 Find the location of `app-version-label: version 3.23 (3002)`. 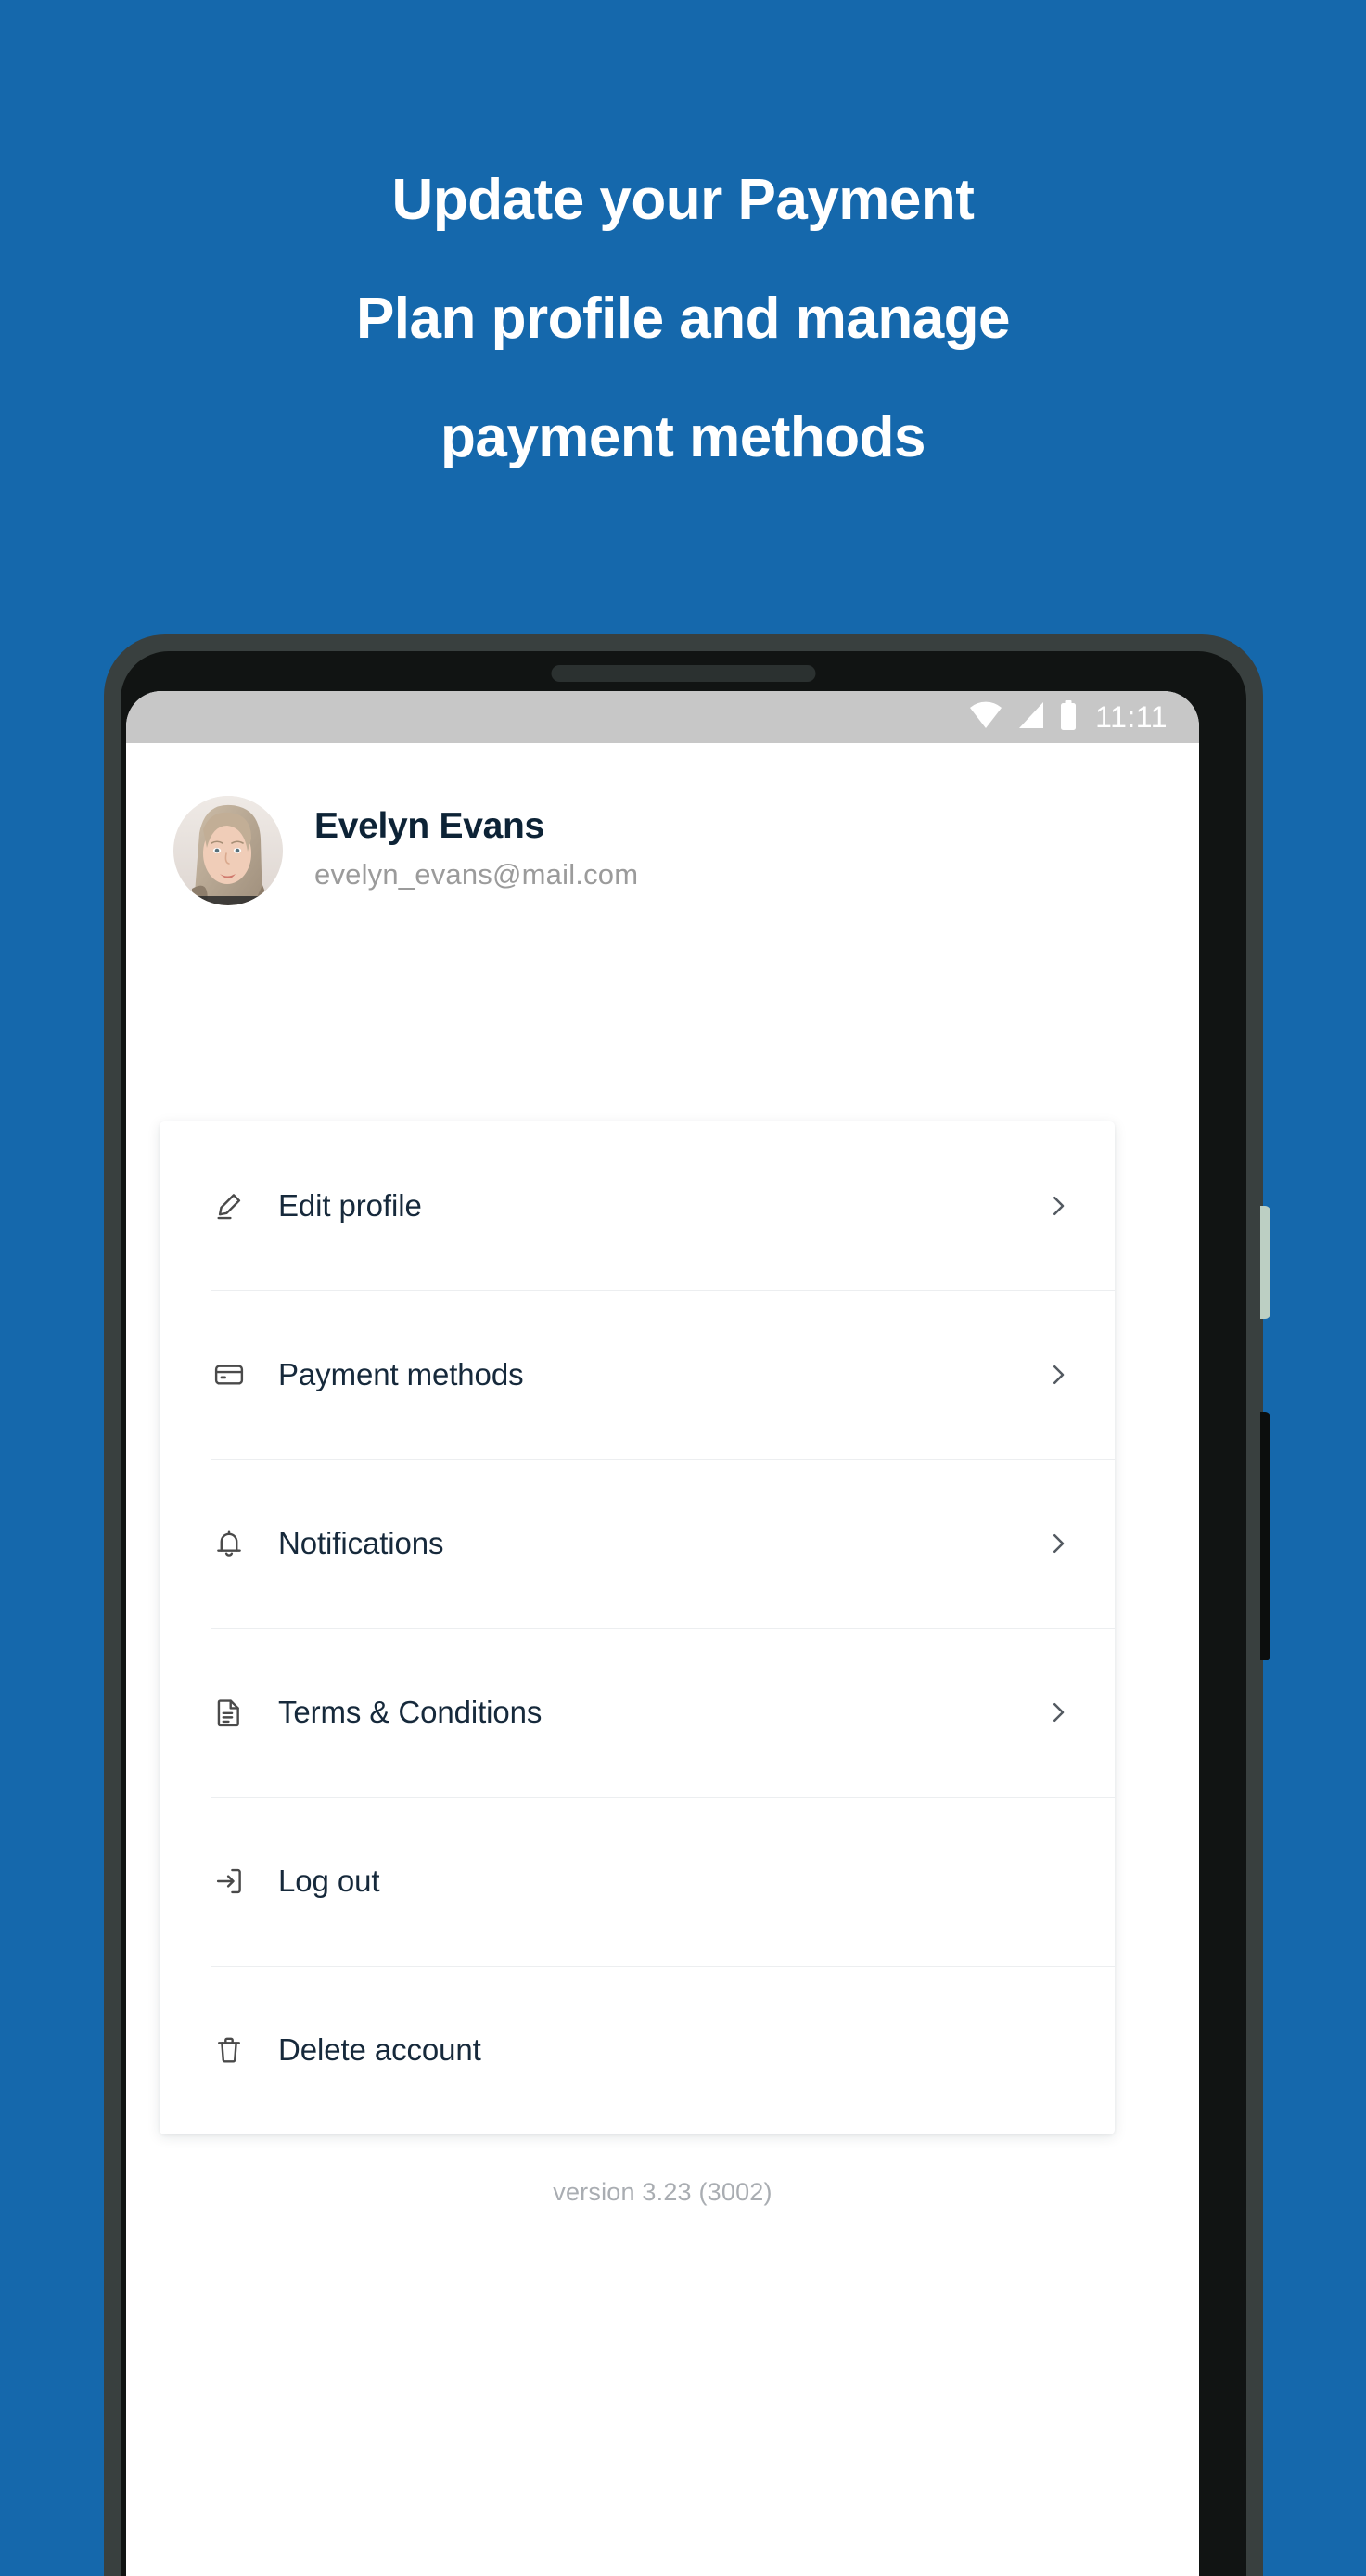

app-version-label: version 3.23 (3002) is located at coordinates (662, 2192).